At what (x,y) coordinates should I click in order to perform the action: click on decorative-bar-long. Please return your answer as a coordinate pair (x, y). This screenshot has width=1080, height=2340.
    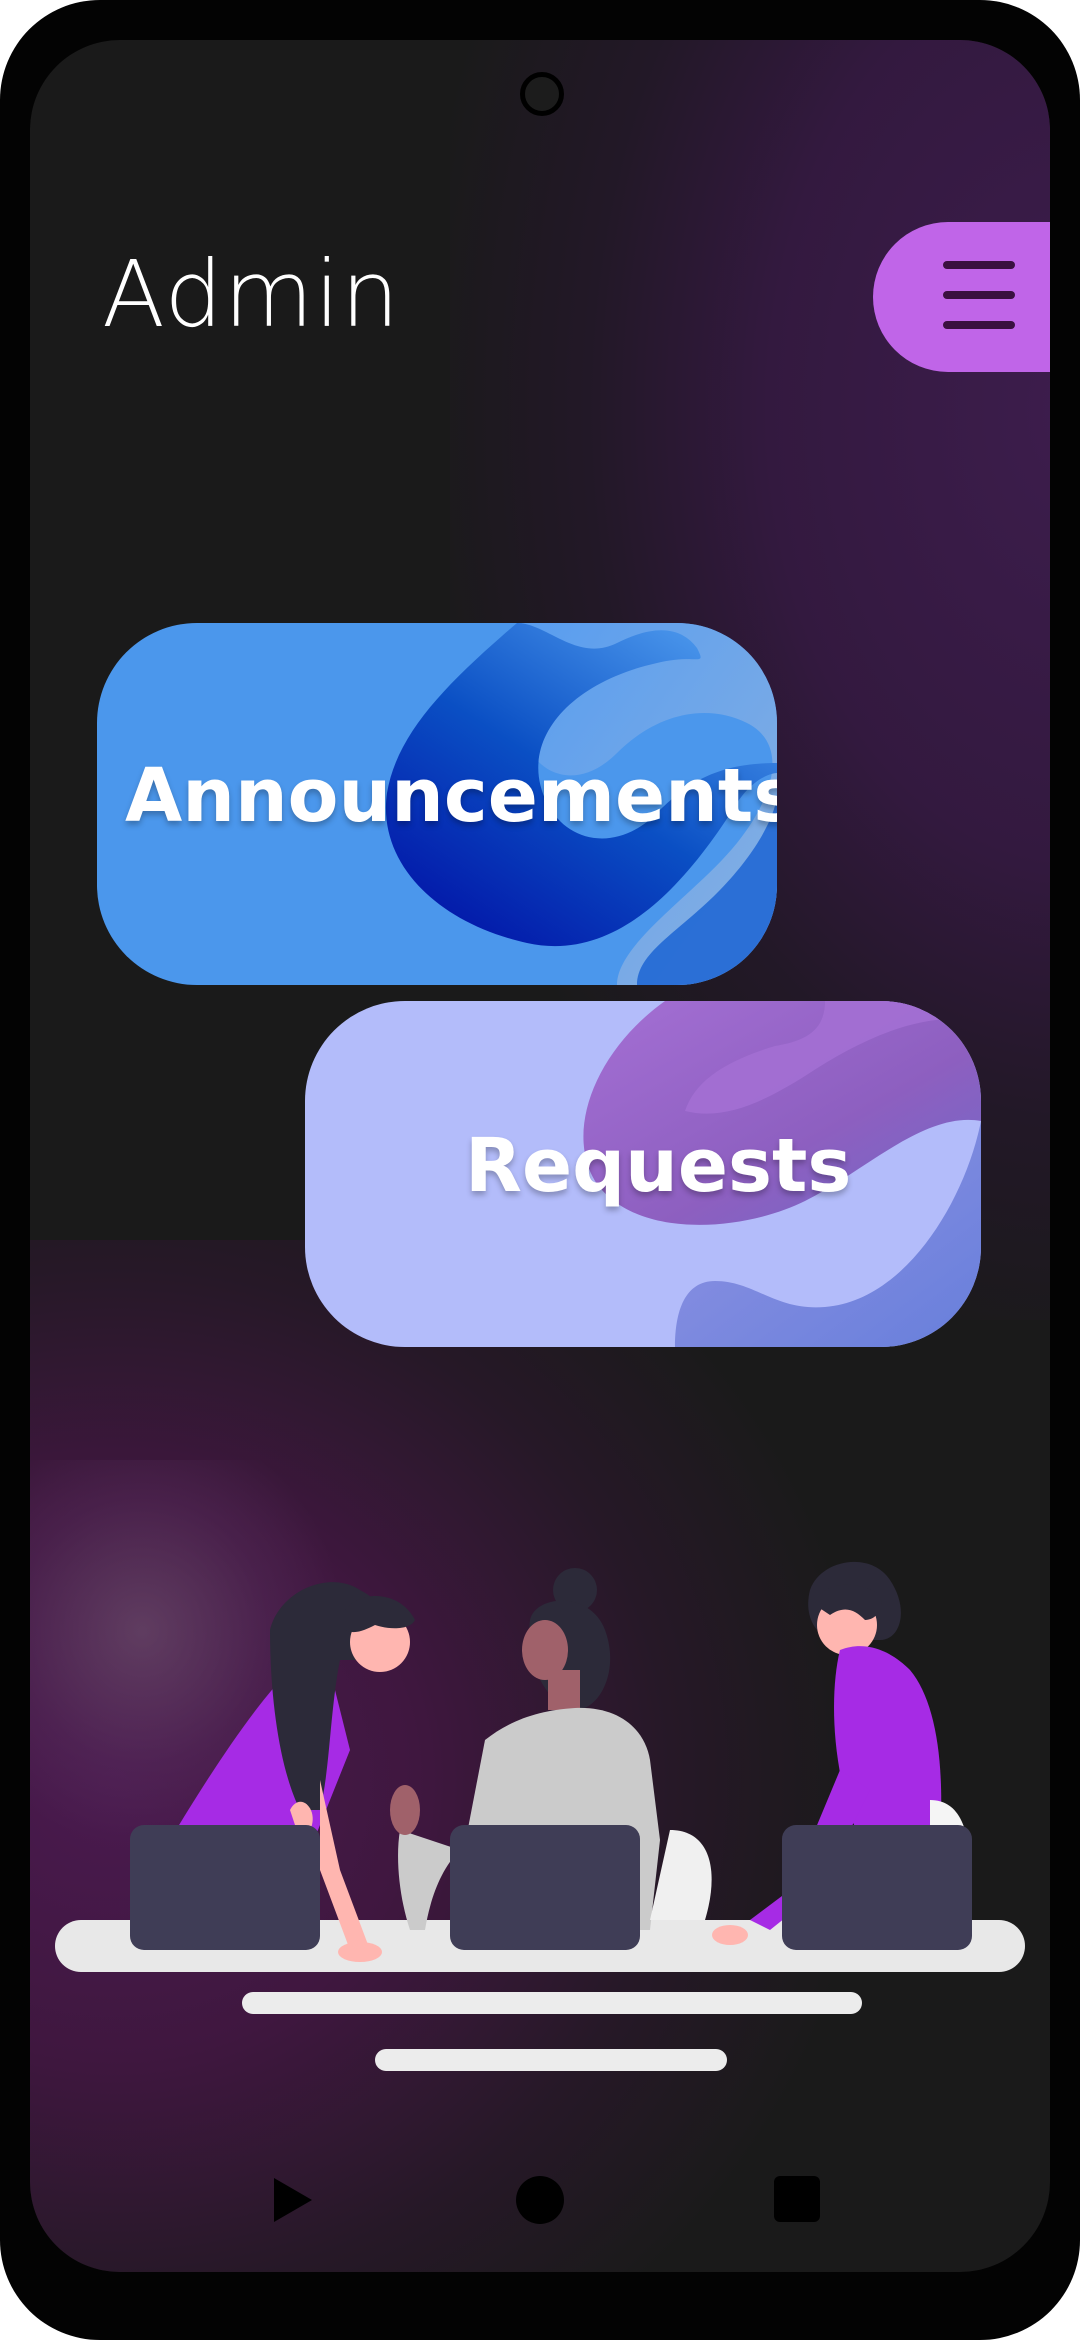
    Looking at the image, I should click on (552, 2003).